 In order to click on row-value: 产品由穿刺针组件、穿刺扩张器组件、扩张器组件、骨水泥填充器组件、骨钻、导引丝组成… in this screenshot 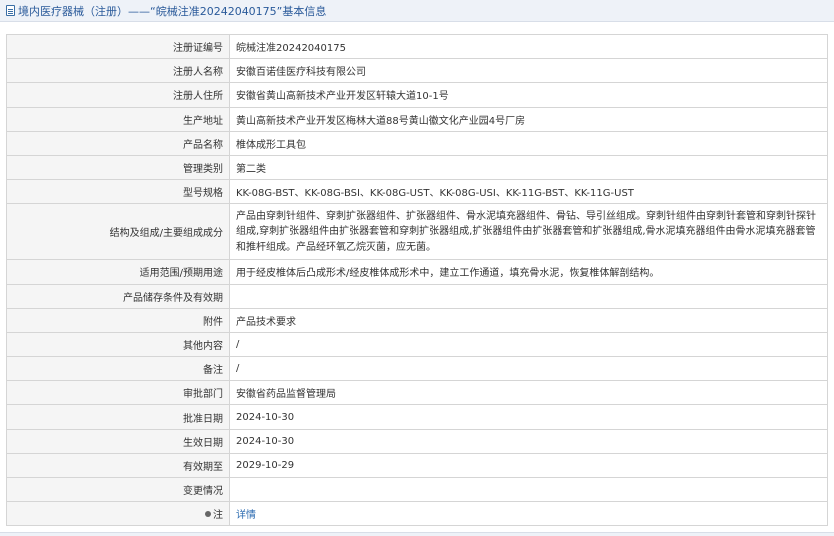, I will do `click(528, 232)`.